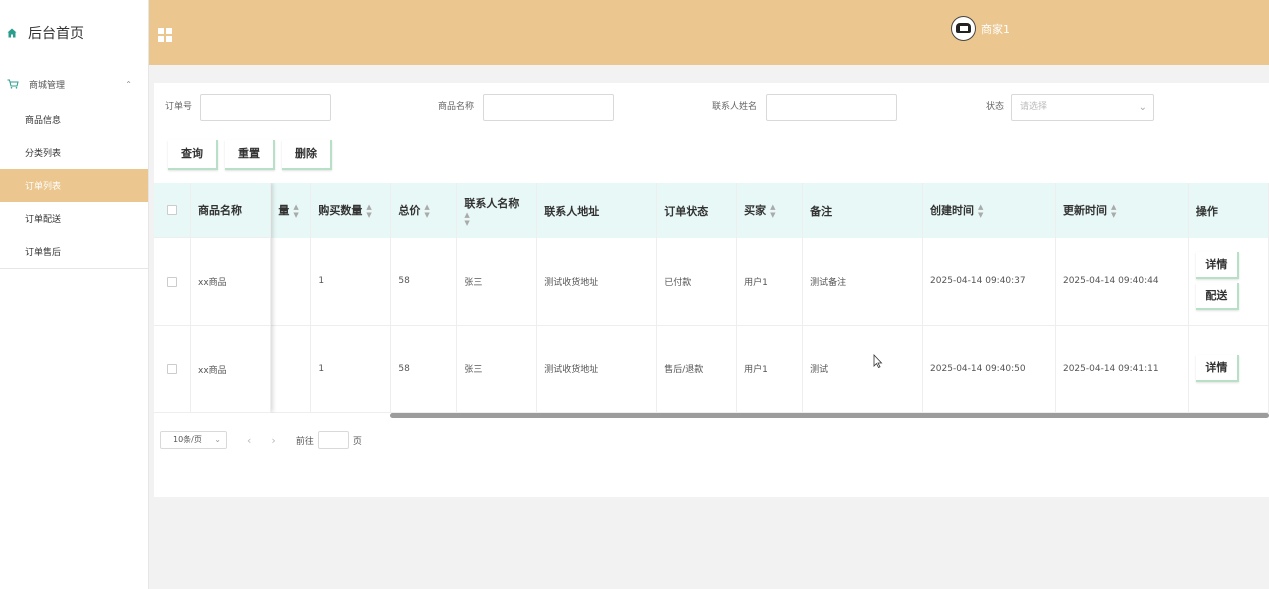  Describe the element at coordinates (497, 210) in the screenshot. I see `header-contact-name: 联系人名称 ▲ ▼` at that location.